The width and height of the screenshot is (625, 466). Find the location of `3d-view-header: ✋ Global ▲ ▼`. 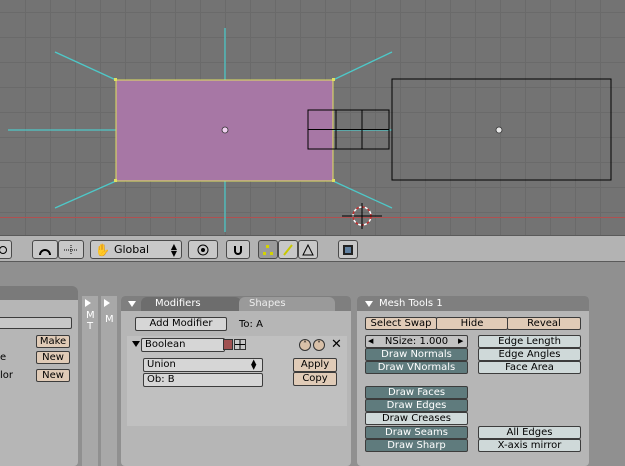

3d-view-header: ✋ Global ▲ ▼ is located at coordinates (312, 248).